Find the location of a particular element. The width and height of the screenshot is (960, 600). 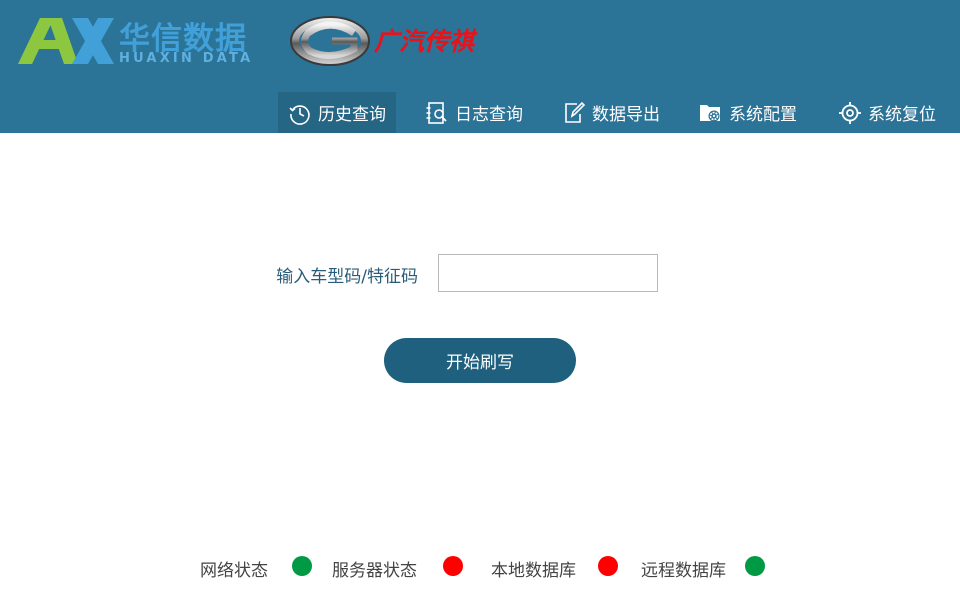

server-status-indicator is located at coordinates (453, 566).